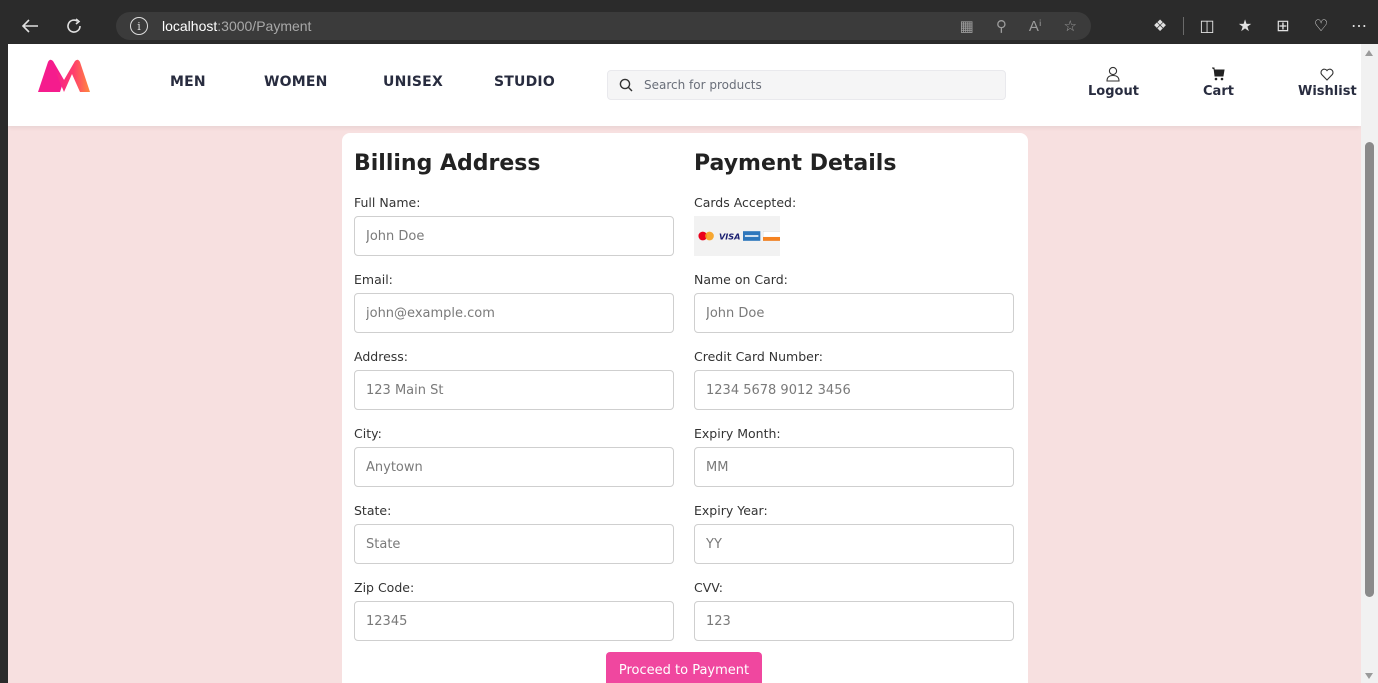  Describe the element at coordinates (741, 279) in the screenshot. I see `name-on-card-label: Name on Card:` at that location.